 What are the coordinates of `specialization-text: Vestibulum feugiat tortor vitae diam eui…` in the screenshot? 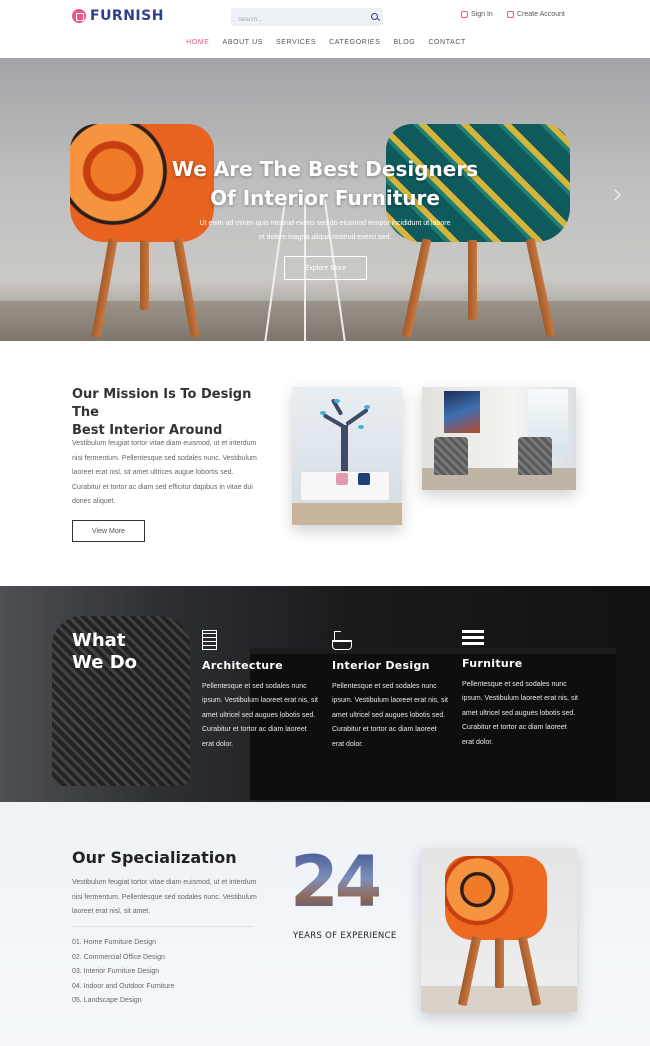 It's located at (164, 897).